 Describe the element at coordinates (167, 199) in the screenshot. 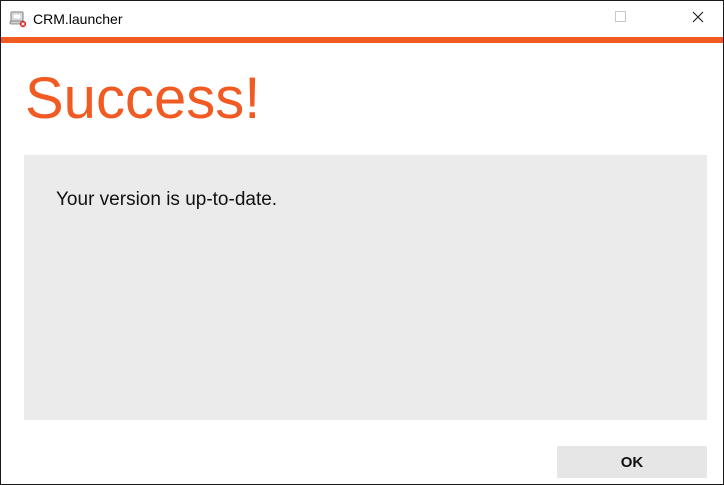

I see `message-text: Your version is up-to-date.` at that location.